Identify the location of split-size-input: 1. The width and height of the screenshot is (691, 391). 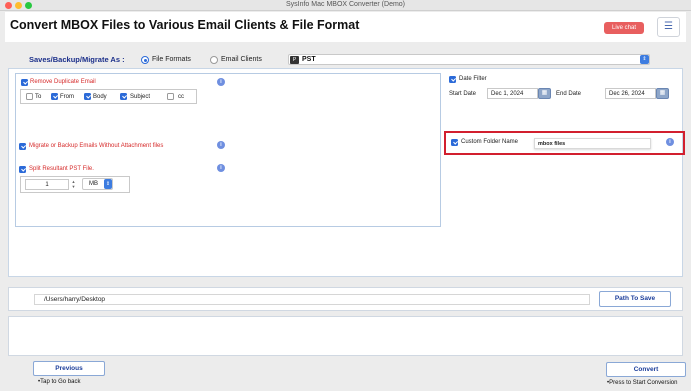
(47, 184).